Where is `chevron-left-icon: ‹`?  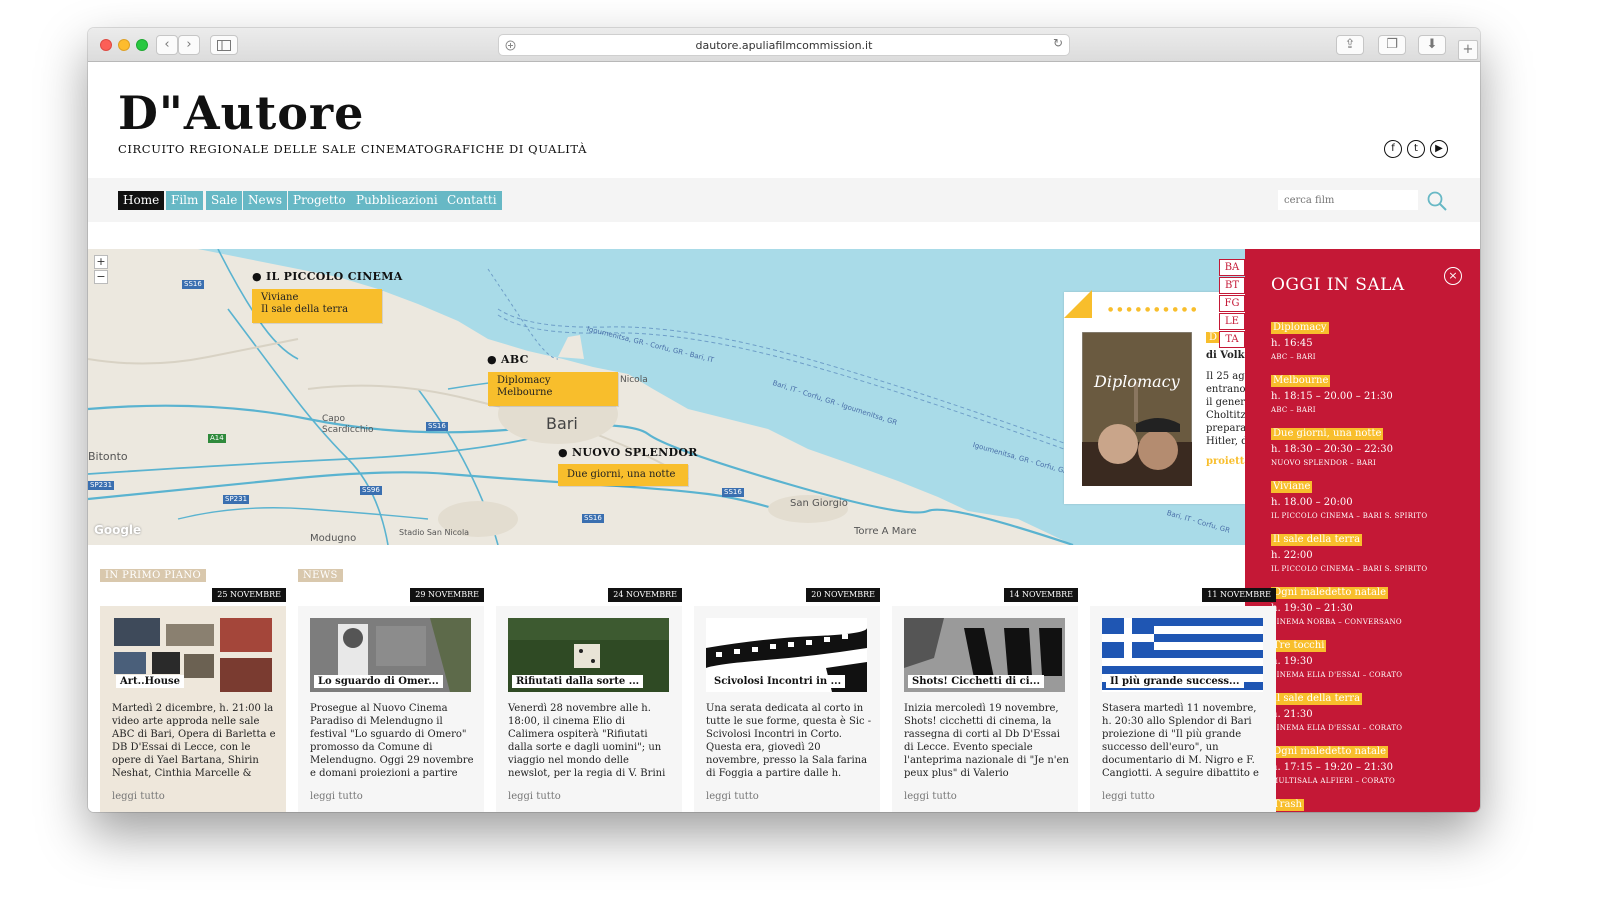
chevron-left-icon: ‹ is located at coordinates (167, 44).